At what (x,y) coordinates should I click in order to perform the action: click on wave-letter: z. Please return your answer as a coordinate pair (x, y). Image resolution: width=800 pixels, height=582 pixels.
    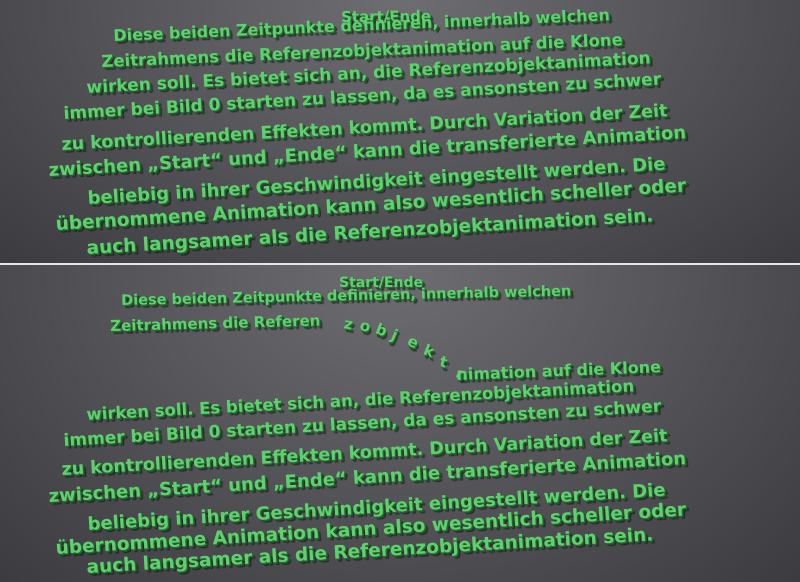
    Looking at the image, I should click on (348, 324).